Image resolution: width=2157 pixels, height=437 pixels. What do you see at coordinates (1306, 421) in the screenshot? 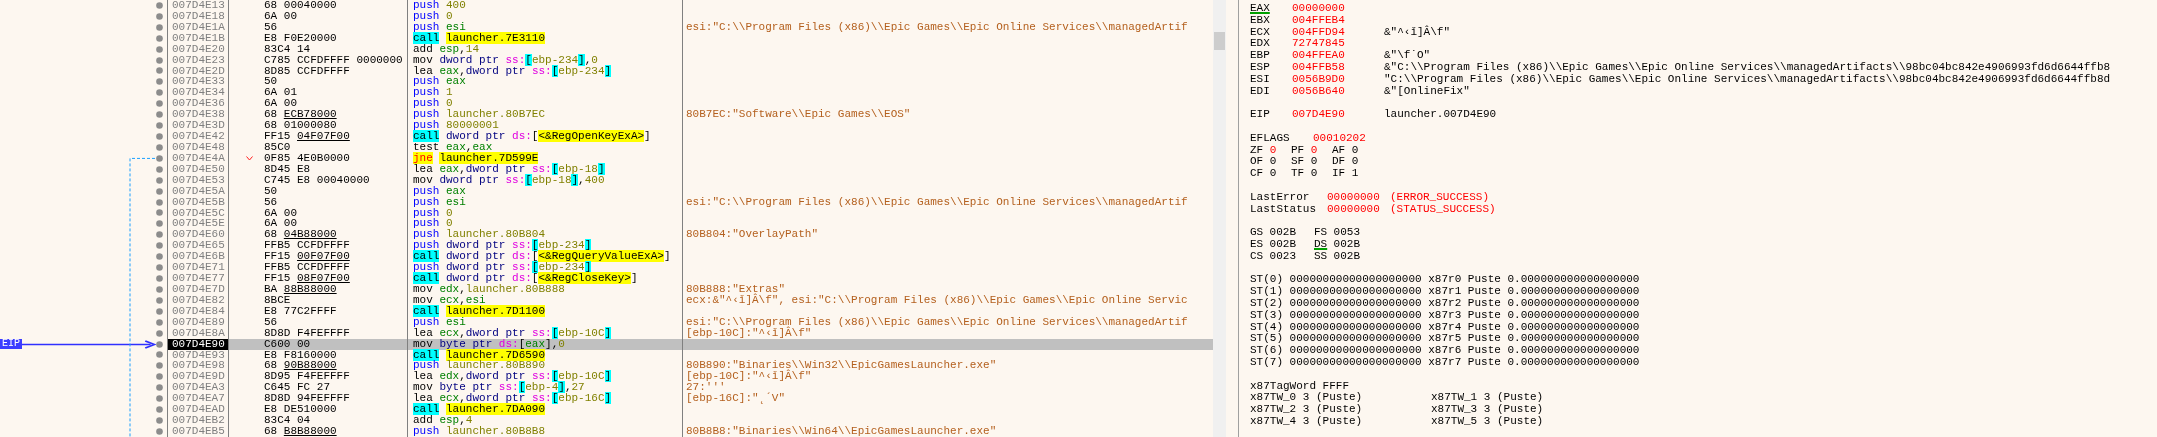
I see `tag-word-entry: x87TW_4 3 (Puste)` at bounding box center [1306, 421].